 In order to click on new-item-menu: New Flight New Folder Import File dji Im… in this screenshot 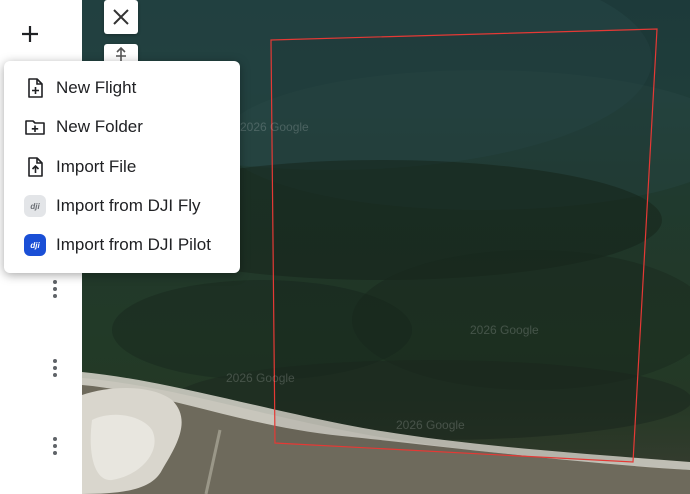, I will do `click(122, 167)`.